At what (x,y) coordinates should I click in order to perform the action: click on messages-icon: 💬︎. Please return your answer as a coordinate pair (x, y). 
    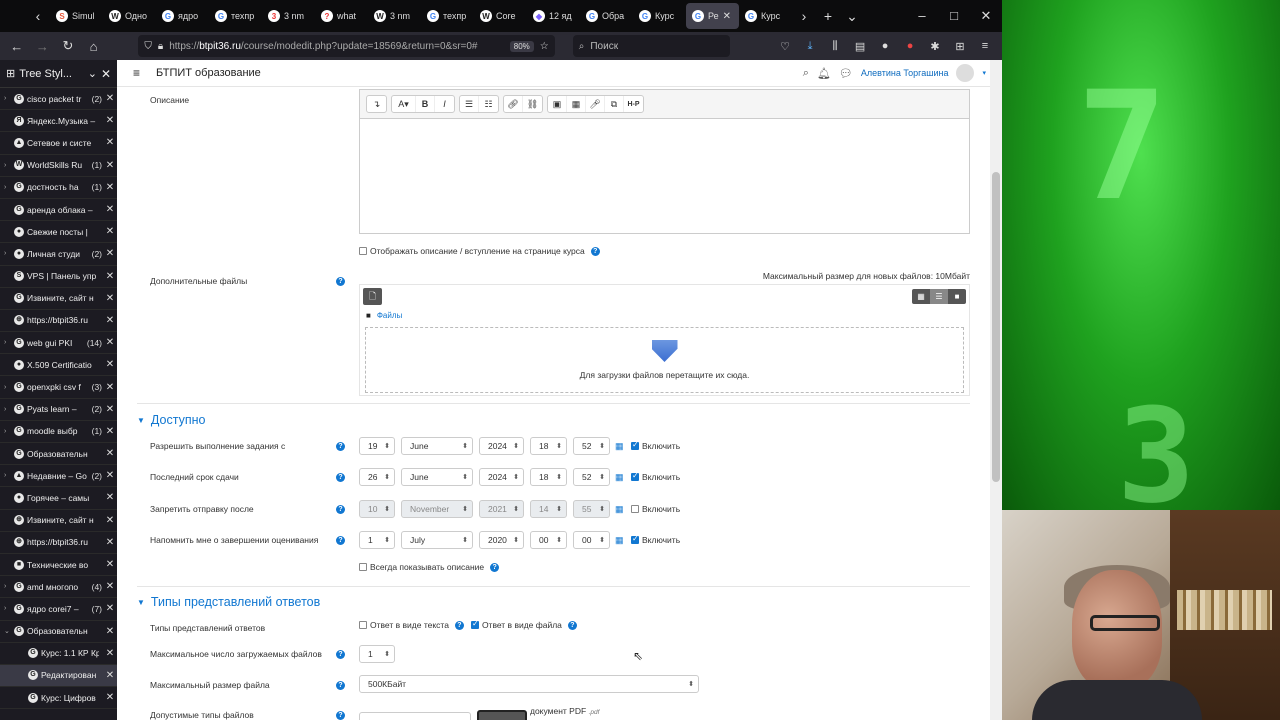
    Looking at the image, I should click on (846, 73).